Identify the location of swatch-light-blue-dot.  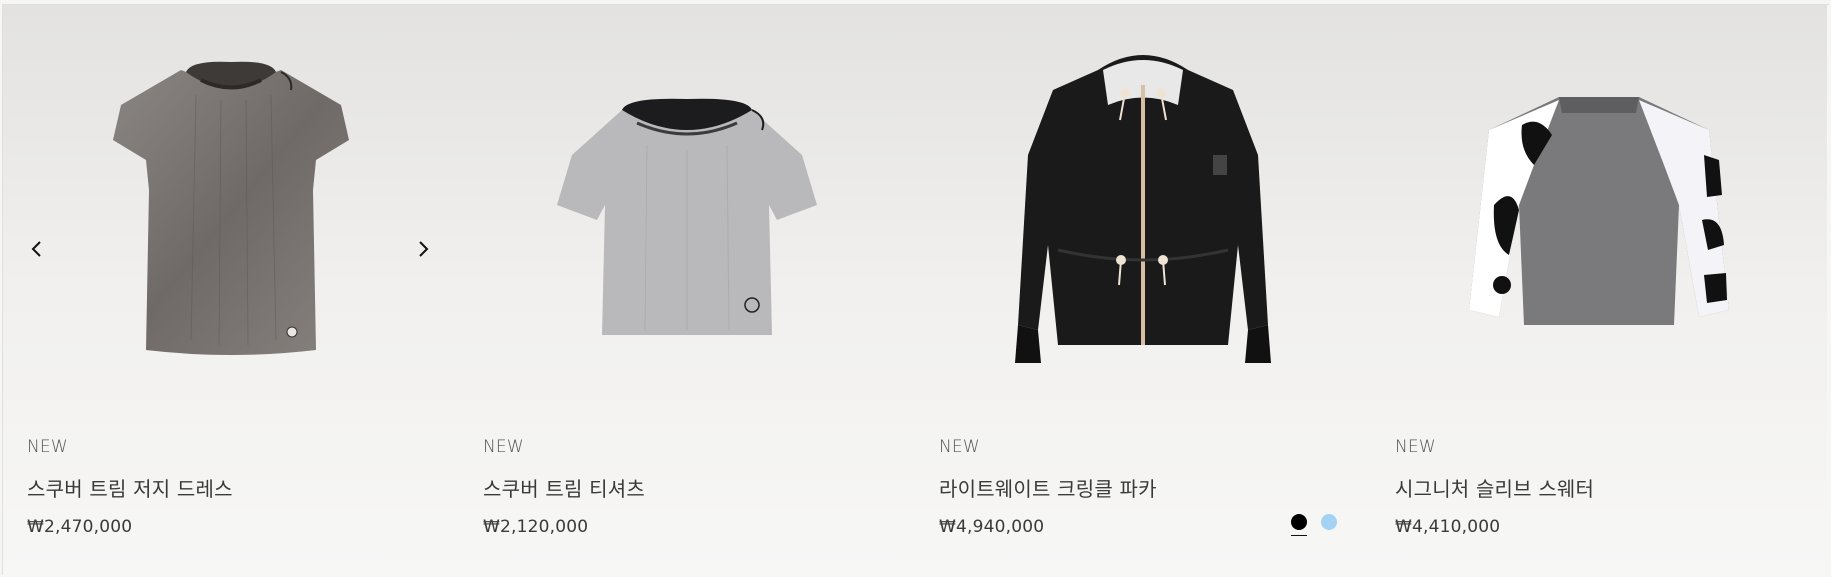
(1329, 522).